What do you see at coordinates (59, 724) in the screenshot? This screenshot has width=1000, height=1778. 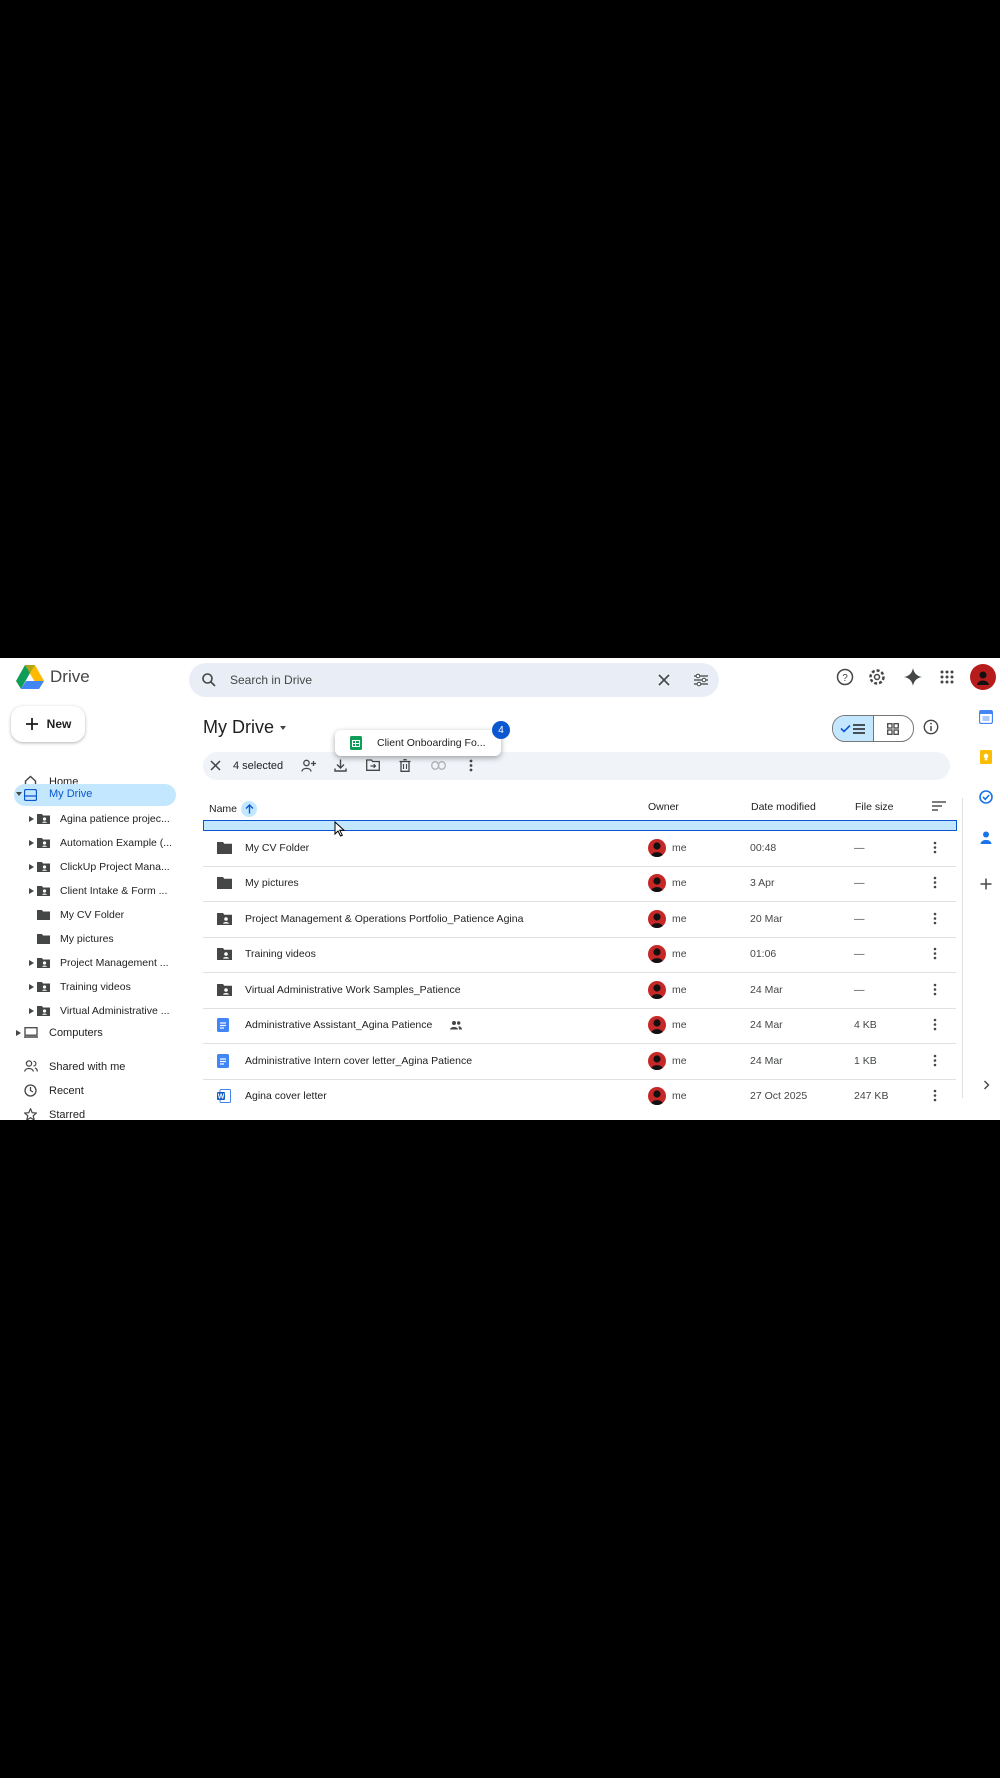 I see `new-label: New` at bounding box center [59, 724].